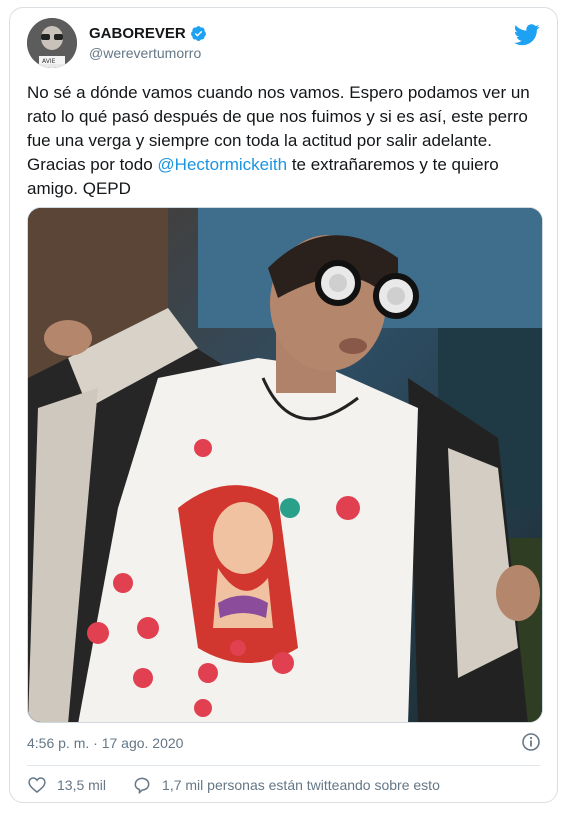 Image resolution: width=576 pixels, height=814 pixels. What do you see at coordinates (198, 33) in the screenshot?
I see `verified-badge-icon` at bounding box center [198, 33].